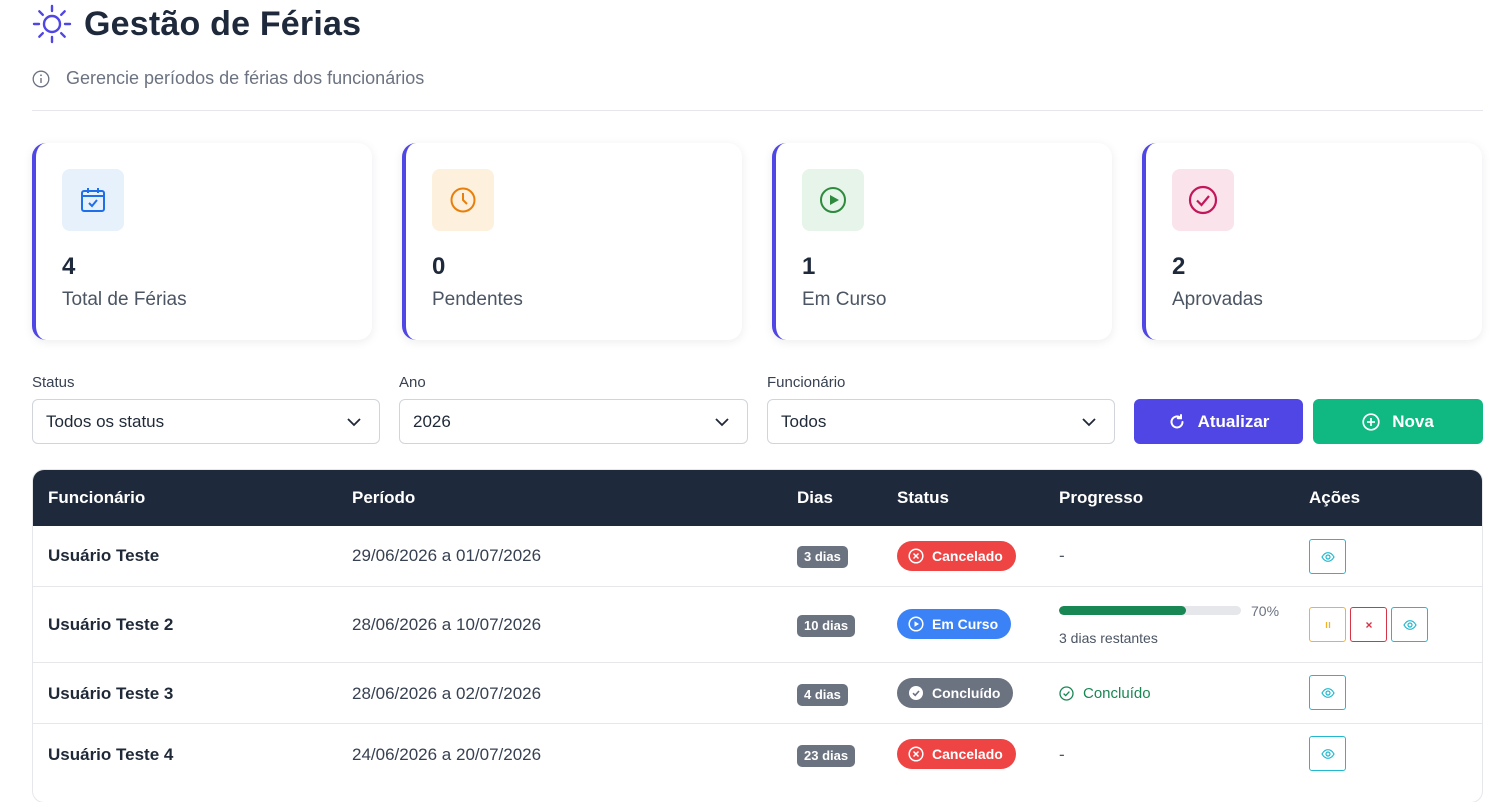 This screenshot has height=802, width=1500. I want to click on refresh-button: Atualizar, so click(1218, 421).